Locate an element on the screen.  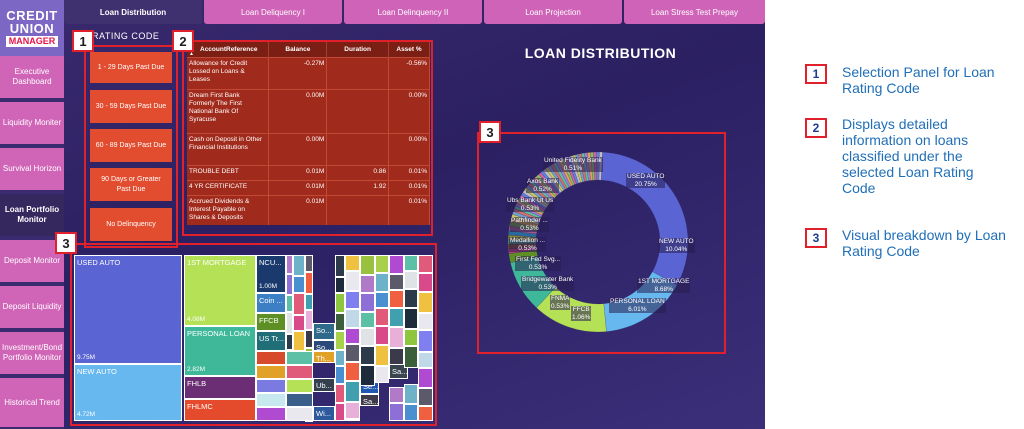
sidebar-item-label: Executive Dashboard is located at coordinates (32, 76).